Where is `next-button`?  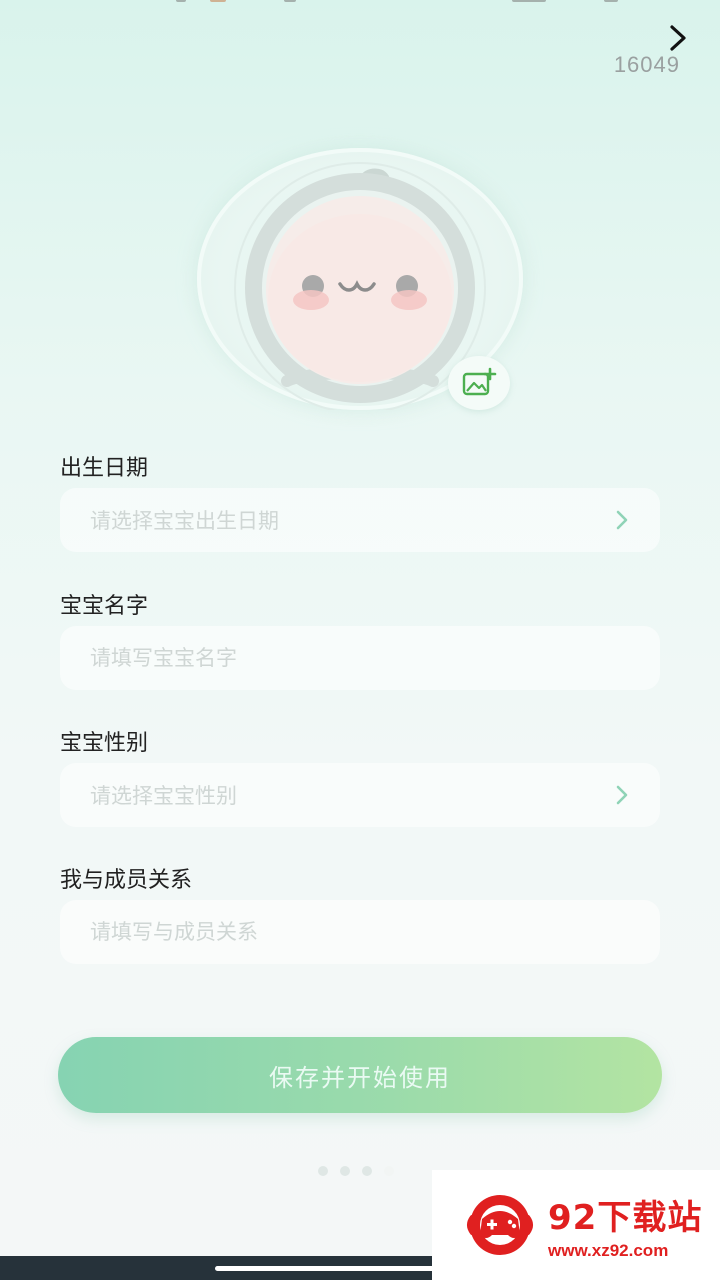 next-button is located at coordinates (678, 38).